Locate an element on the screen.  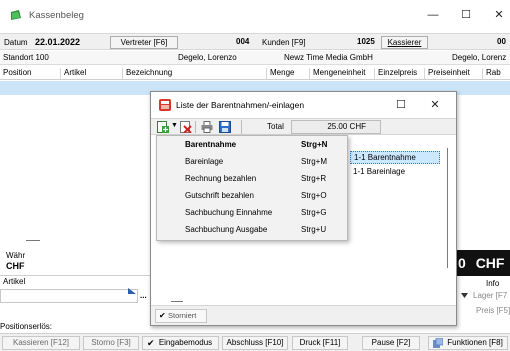
info-label: Info is located at coordinates (493, 283).